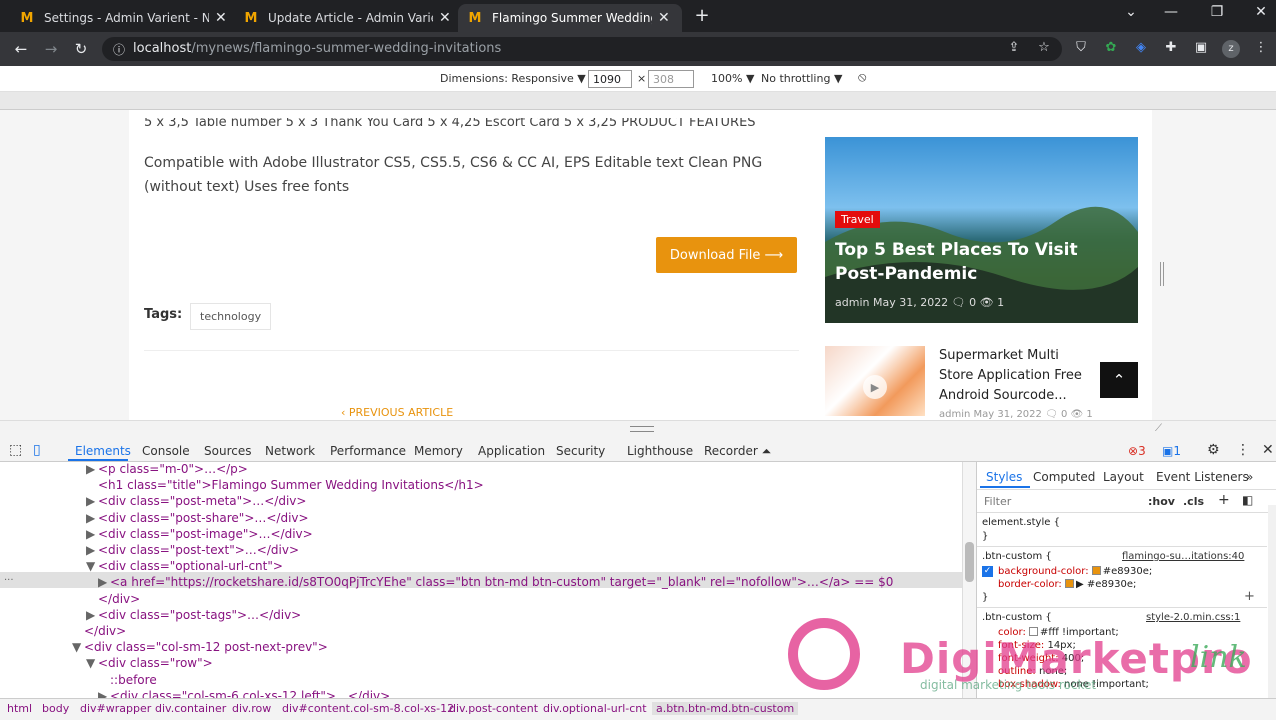 The image size is (1276, 720). What do you see at coordinates (1224, 500) in the screenshot?
I see `new-rule-icon: +` at bounding box center [1224, 500].